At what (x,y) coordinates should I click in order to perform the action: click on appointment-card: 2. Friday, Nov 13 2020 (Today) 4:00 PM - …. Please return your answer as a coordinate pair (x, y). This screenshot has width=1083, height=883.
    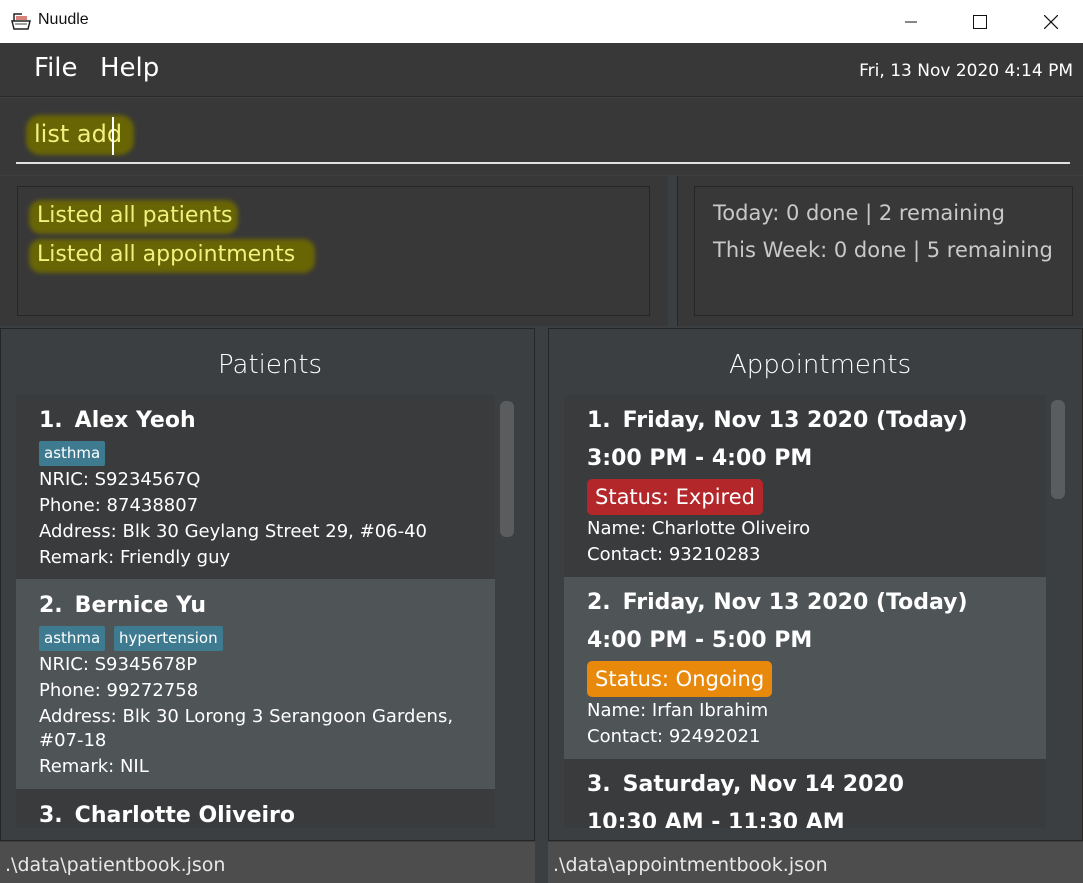
    Looking at the image, I should click on (805, 668).